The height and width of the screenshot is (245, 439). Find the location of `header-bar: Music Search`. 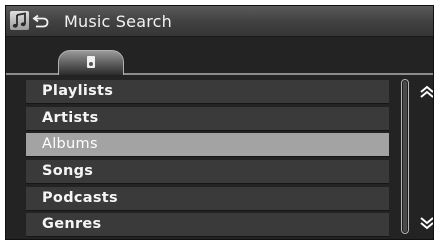

header-bar: Music Search is located at coordinates (219, 21).